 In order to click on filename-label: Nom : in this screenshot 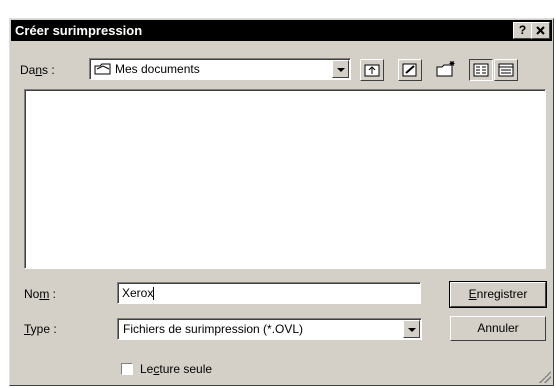, I will do `click(40, 294)`.